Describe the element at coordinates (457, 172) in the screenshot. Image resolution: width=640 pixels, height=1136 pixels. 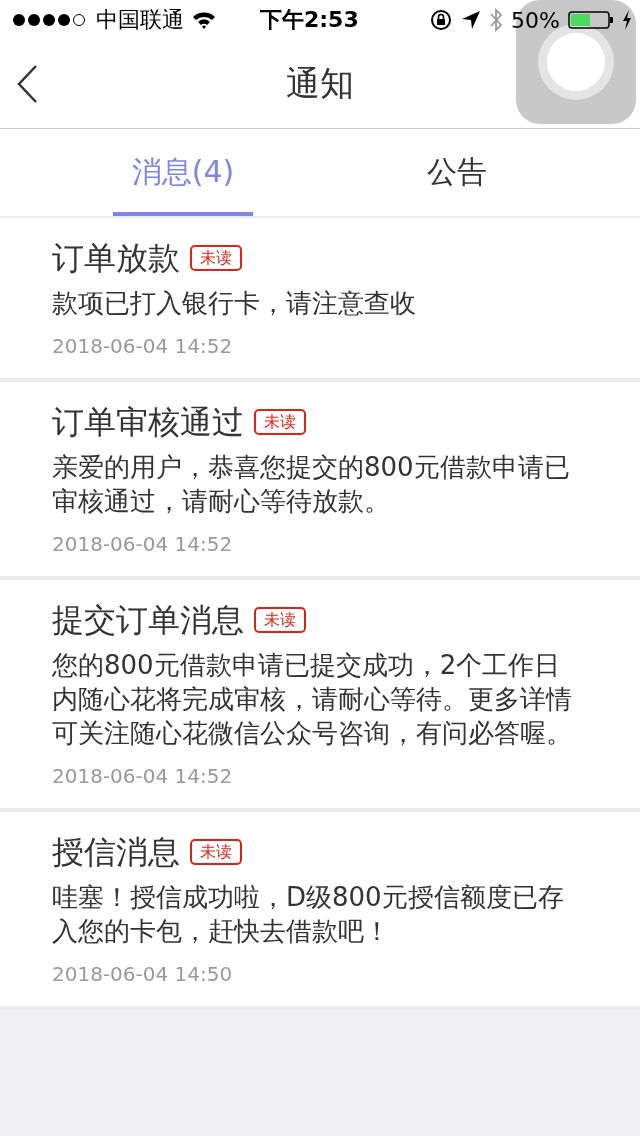
I see `tab: 公告` at that location.